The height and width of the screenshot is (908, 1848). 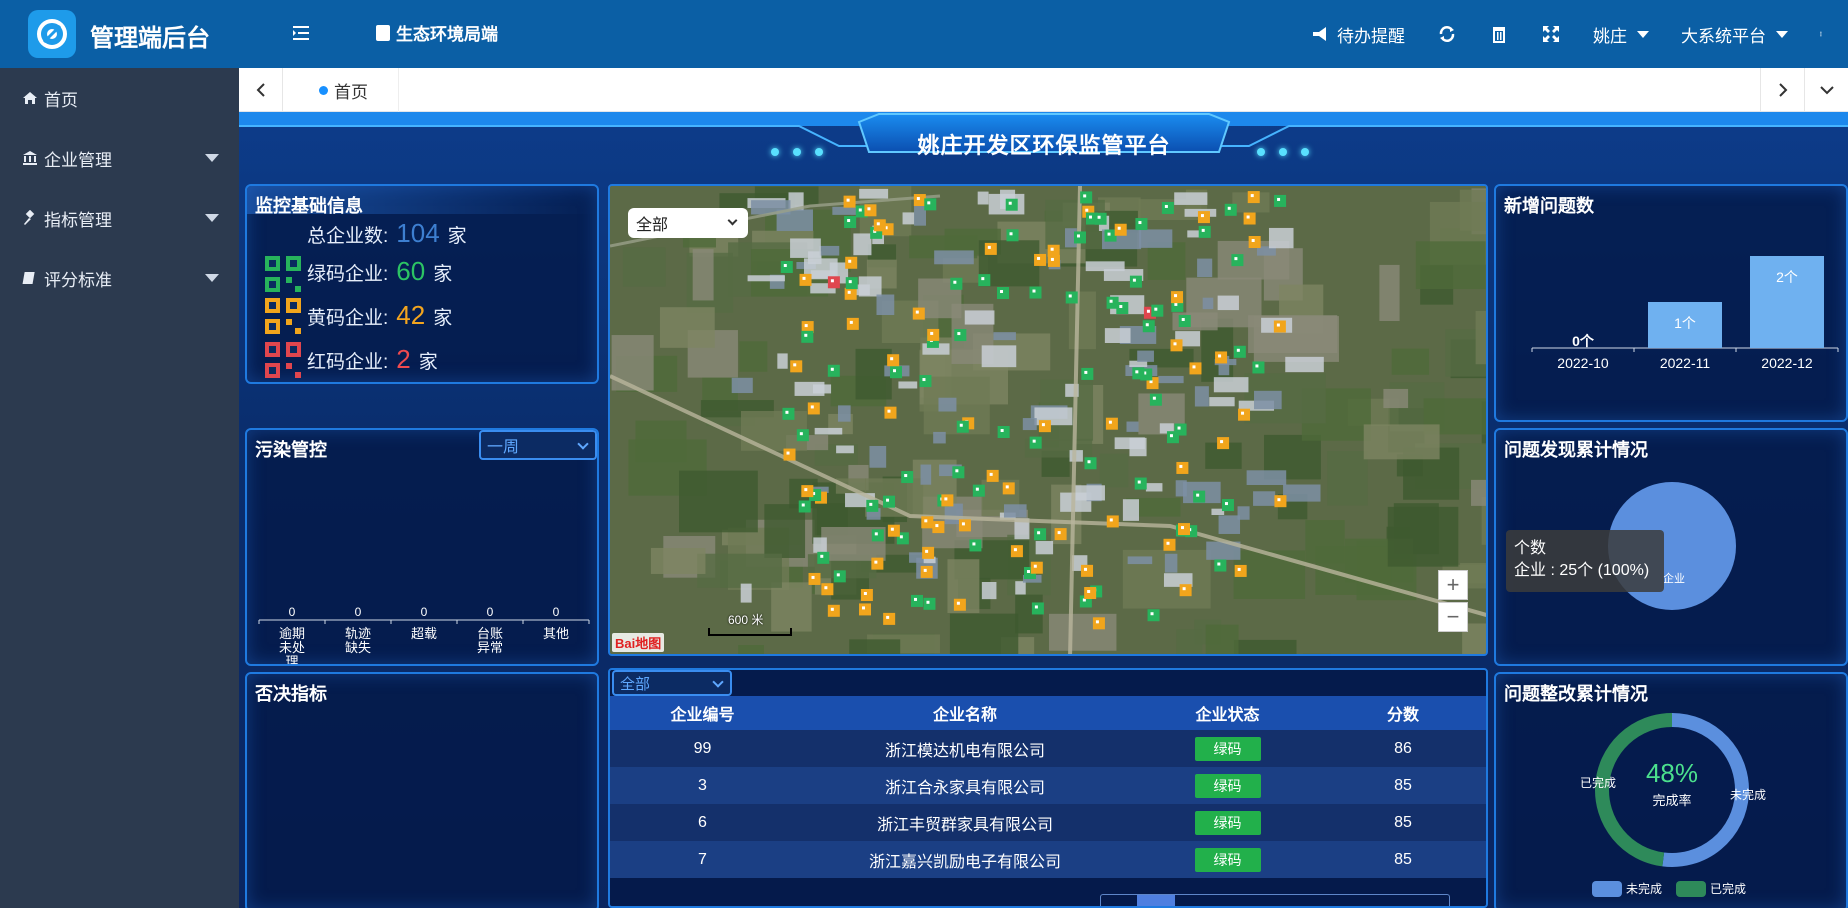 I want to click on table-row: 7 浙江嘉兴凯励电子有限公司 绿码 85, so click(x=1048, y=859).